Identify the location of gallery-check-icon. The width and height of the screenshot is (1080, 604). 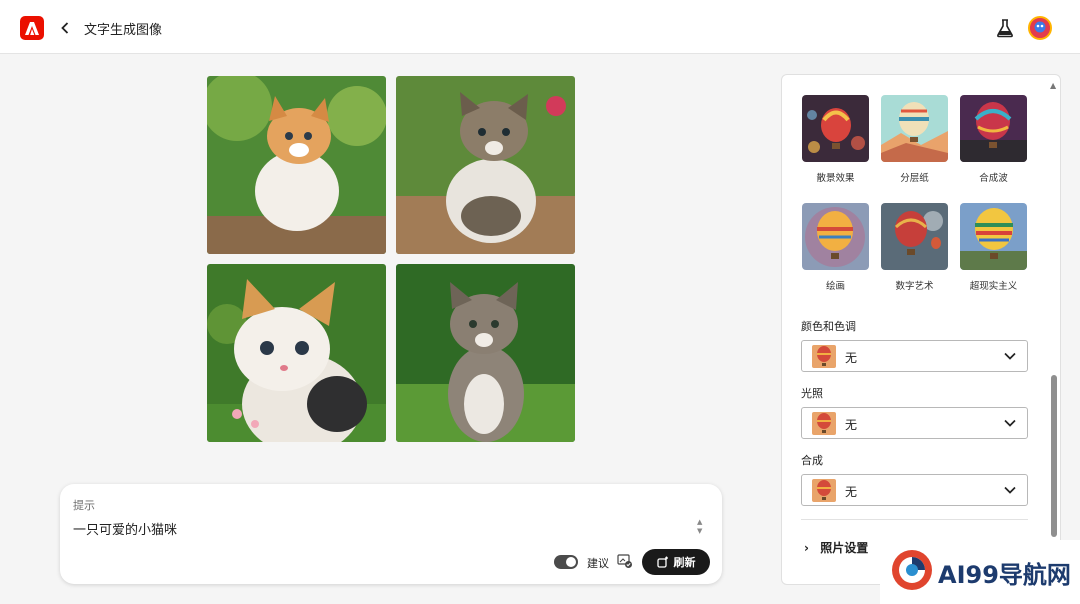
(625, 561).